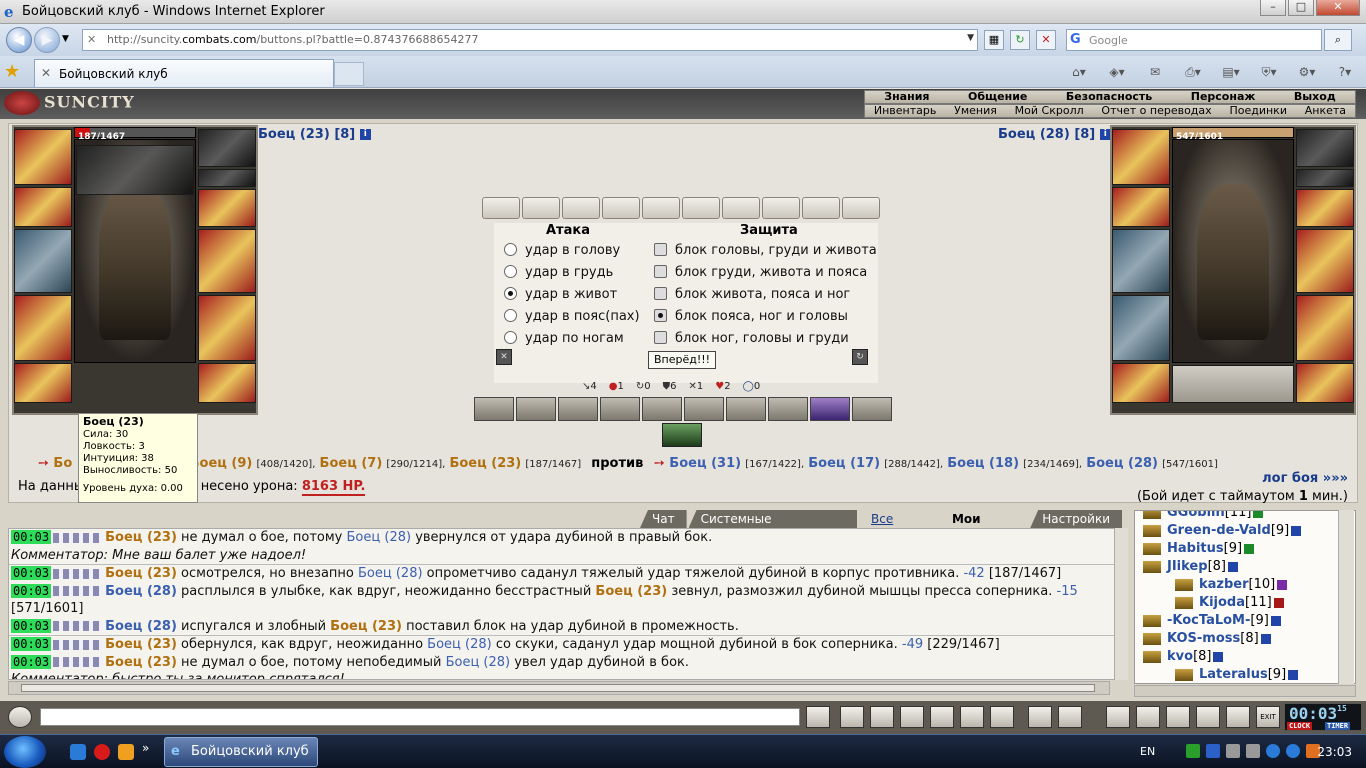  What do you see at coordinates (564, 338) in the screenshot?
I see `attack-option: удар по ногам` at bounding box center [564, 338].